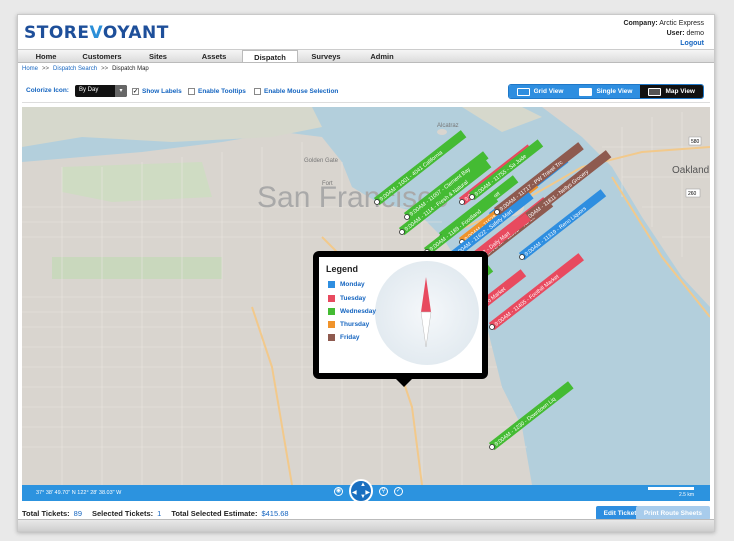 This screenshot has height=541, width=734. Describe the element at coordinates (655, 91) in the screenshot. I see `world-map-icon` at that location.